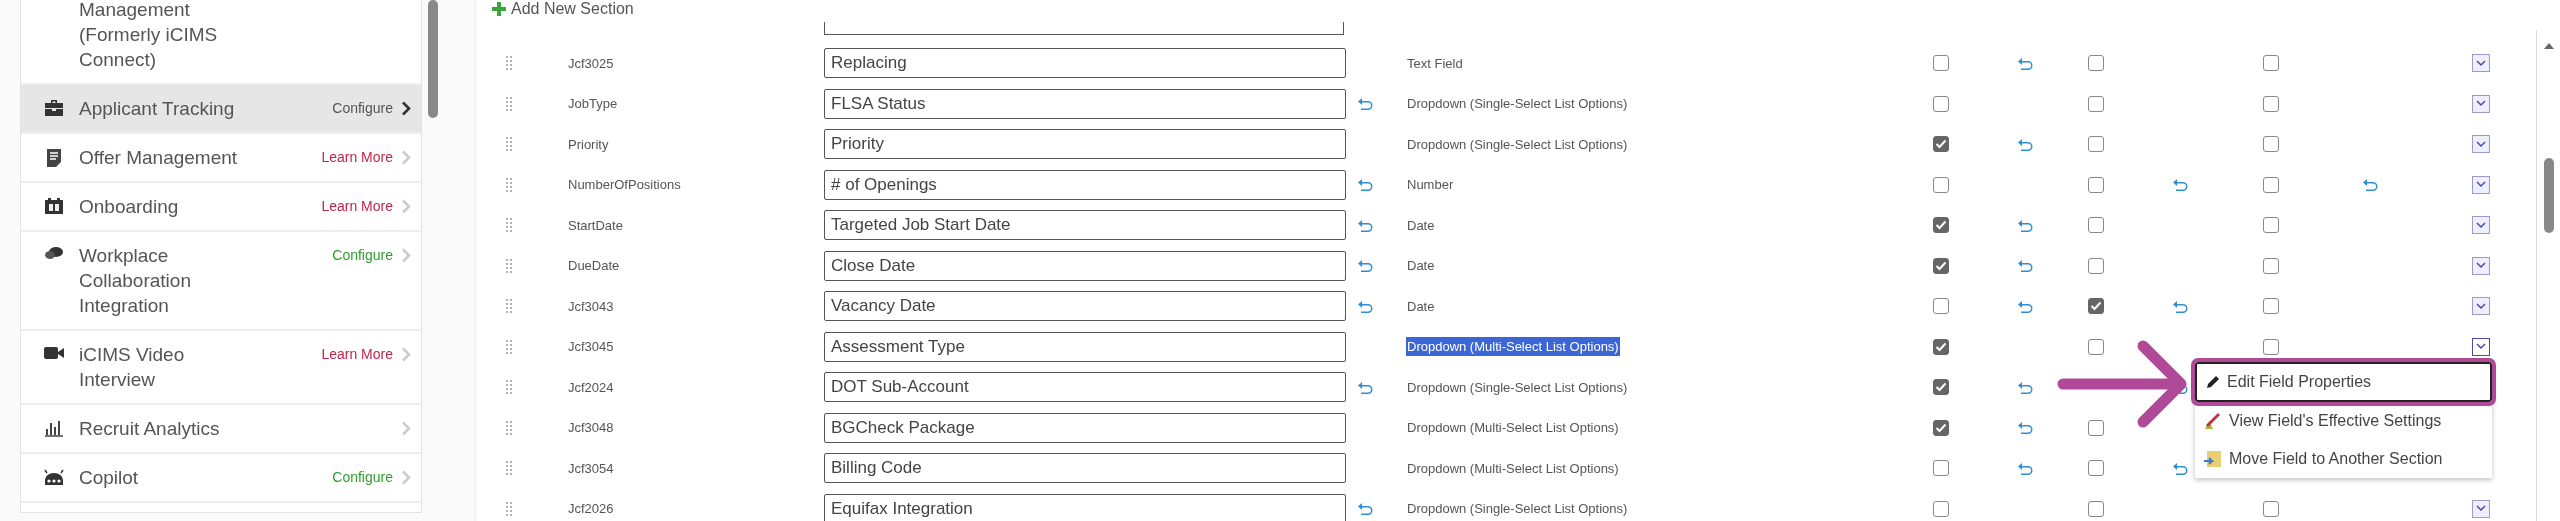 This screenshot has height=521, width=2560. What do you see at coordinates (562, 9) in the screenshot?
I see `add-section-button: Add New Section` at bounding box center [562, 9].